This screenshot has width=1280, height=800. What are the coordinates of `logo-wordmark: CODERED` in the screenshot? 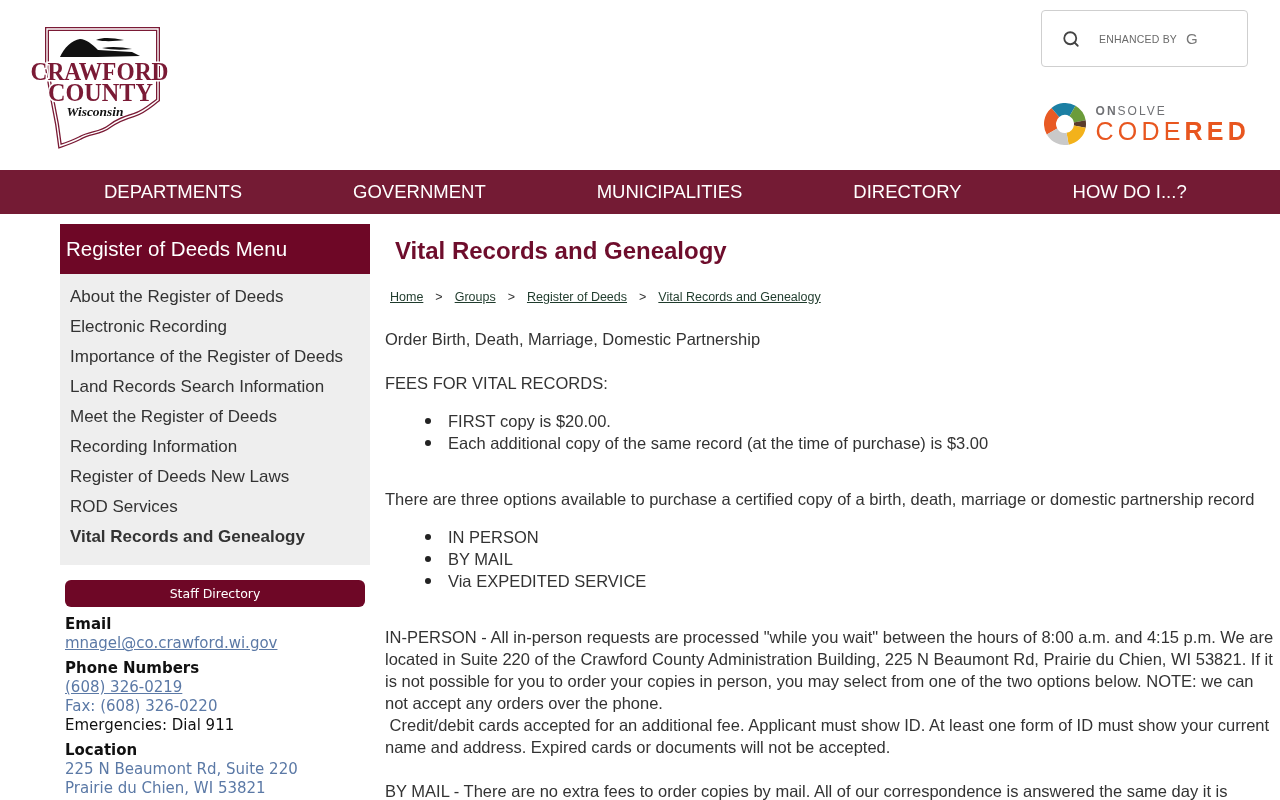 It's located at (1172, 130).